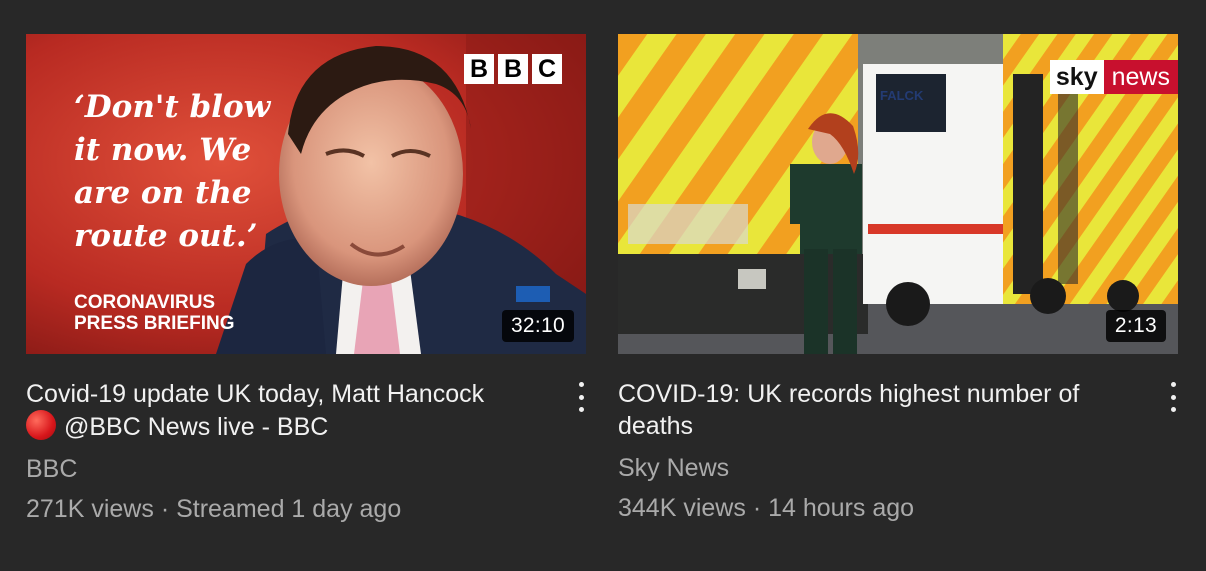 This screenshot has height=571, width=1206. Describe the element at coordinates (255, 394) in the screenshot. I see `video-title-line1: Covid-19 update UK today, Matt Hancock` at that location.